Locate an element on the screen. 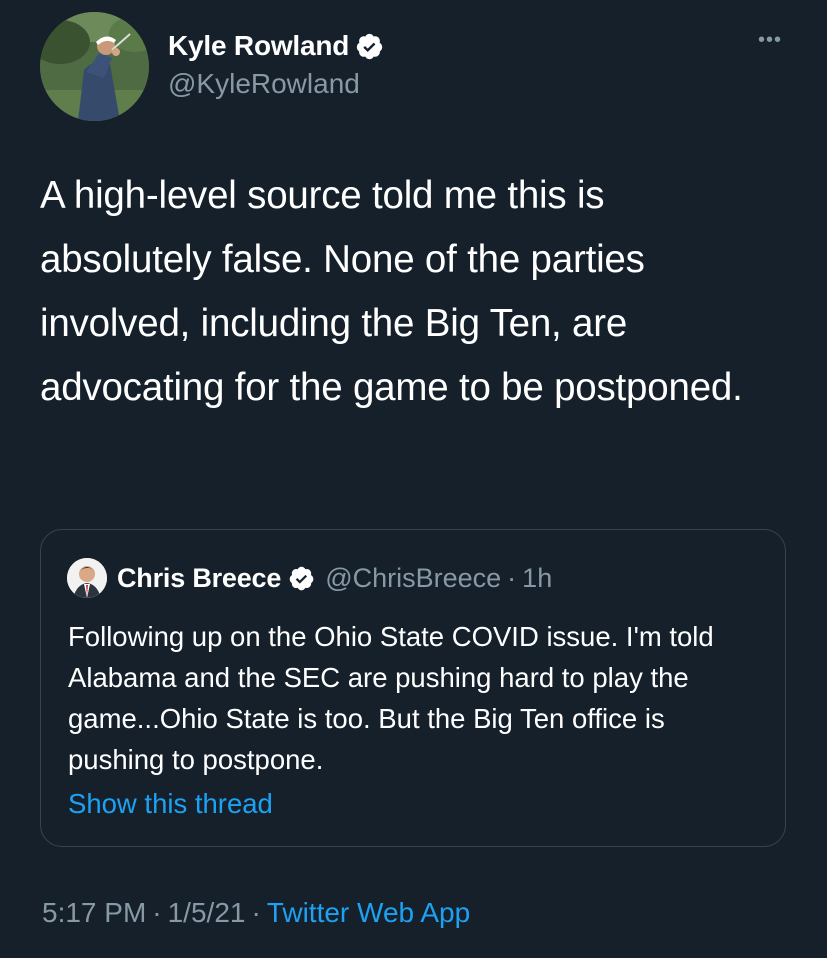 The image size is (827, 958). golfer-avatar-image is located at coordinates (94, 66).